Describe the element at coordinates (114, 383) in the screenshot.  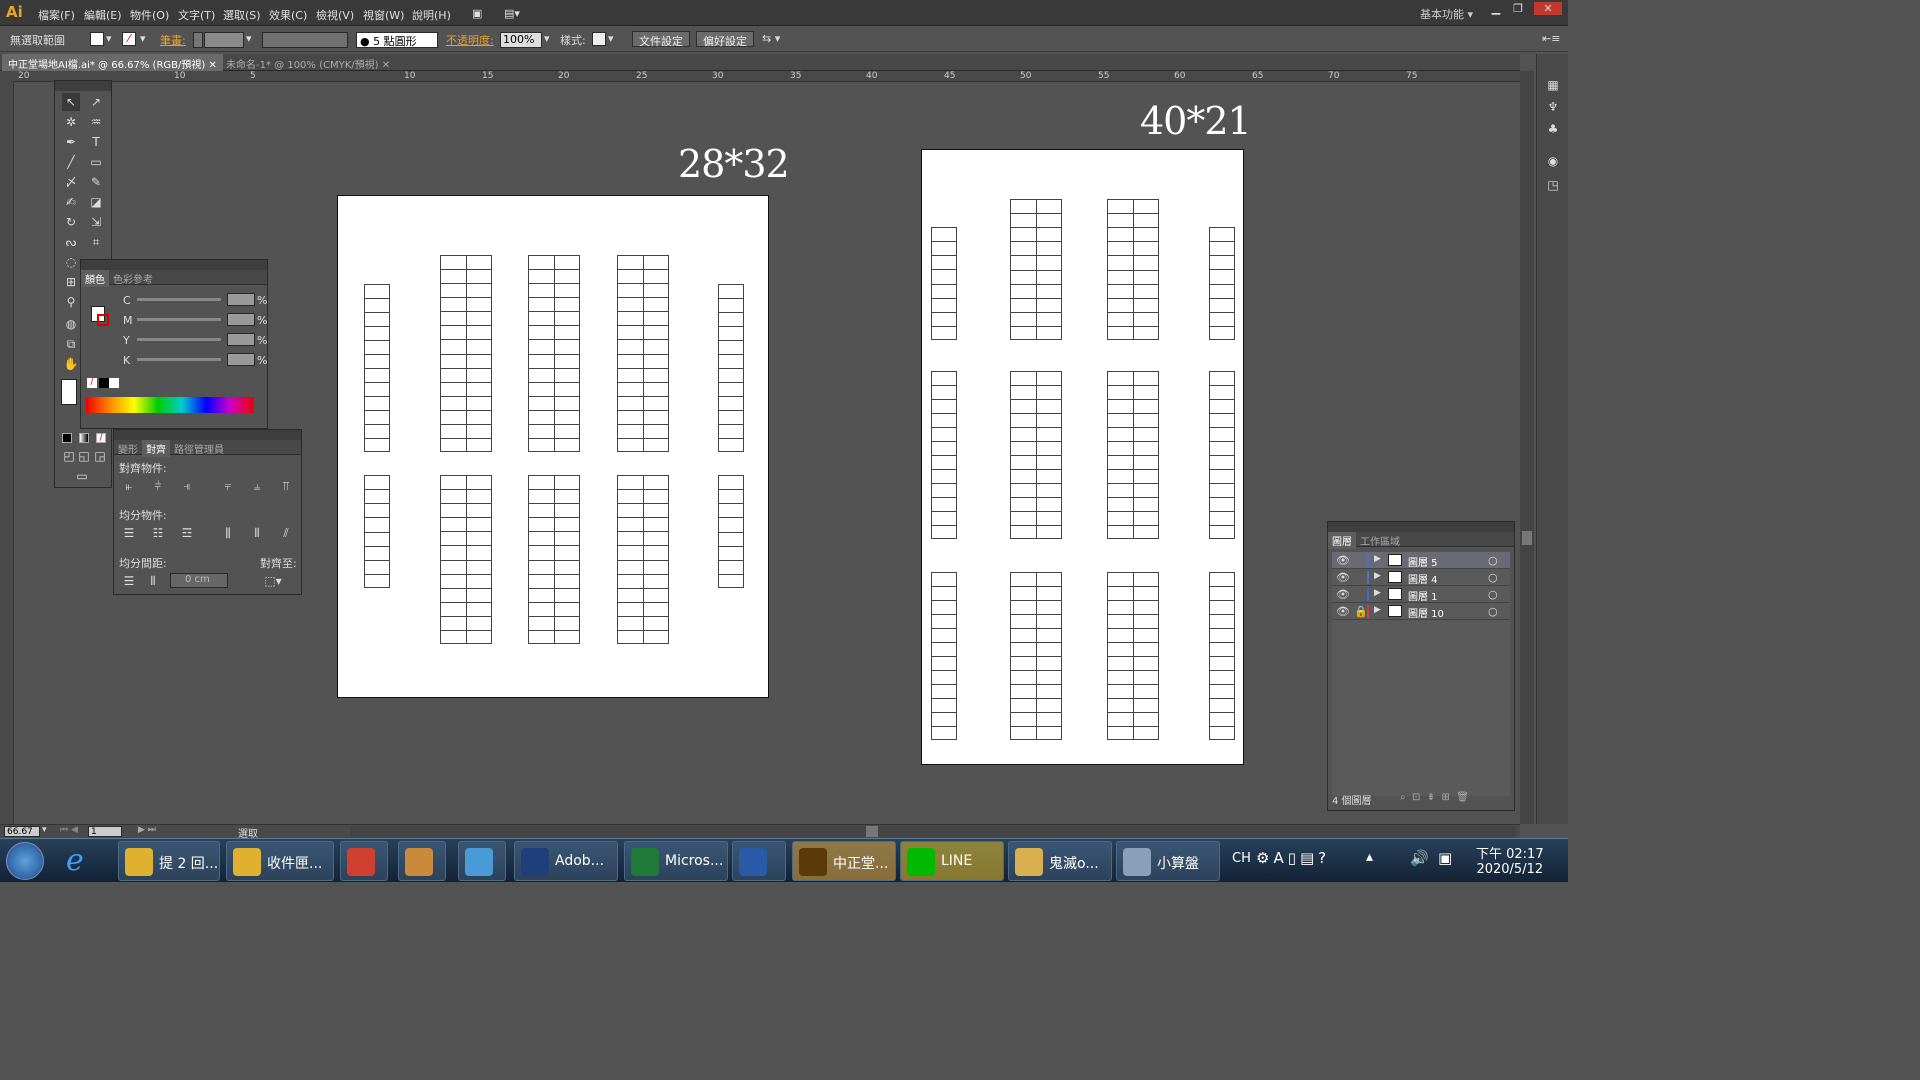
I see `white-swatch` at that location.